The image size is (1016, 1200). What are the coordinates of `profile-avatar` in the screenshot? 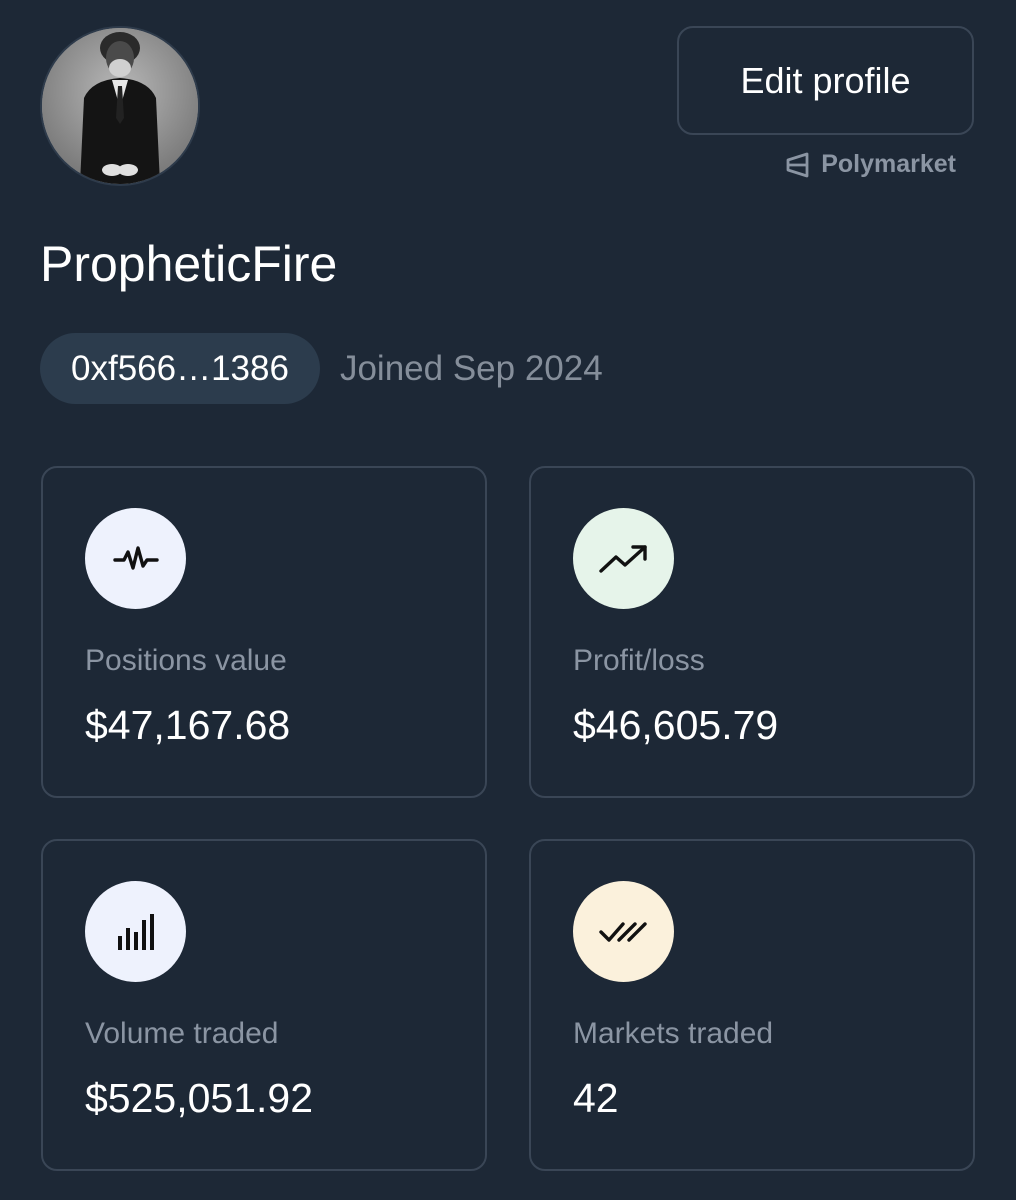 It's located at (120, 106).